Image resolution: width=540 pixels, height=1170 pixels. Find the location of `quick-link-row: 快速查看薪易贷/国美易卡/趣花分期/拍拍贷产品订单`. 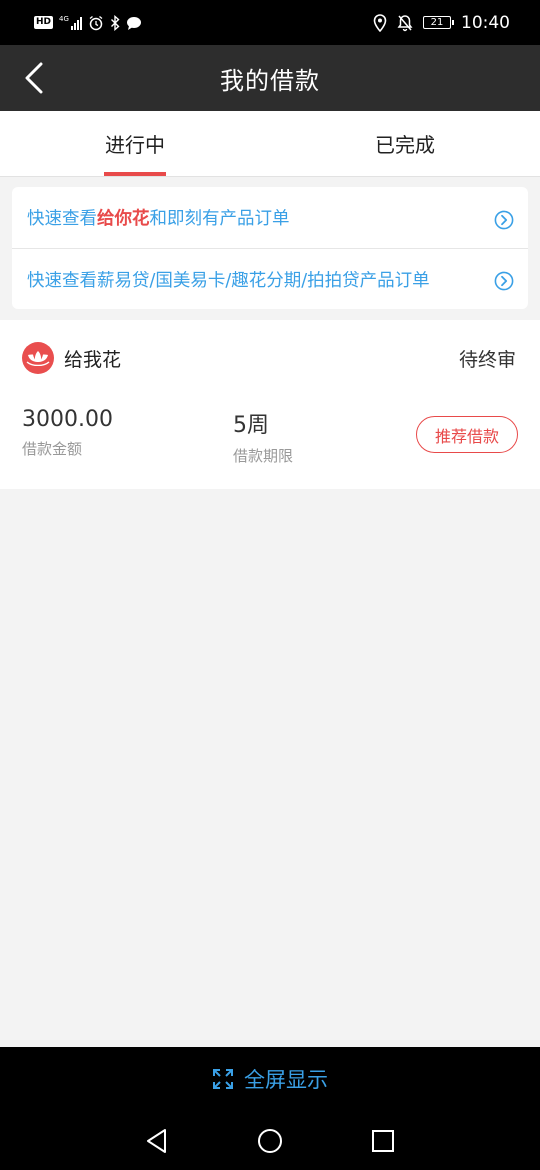

quick-link-row: 快速查看薪易贷/国美易卡/趣花分期/拍拍贷产品订单 is located at coordinates (270, 278).